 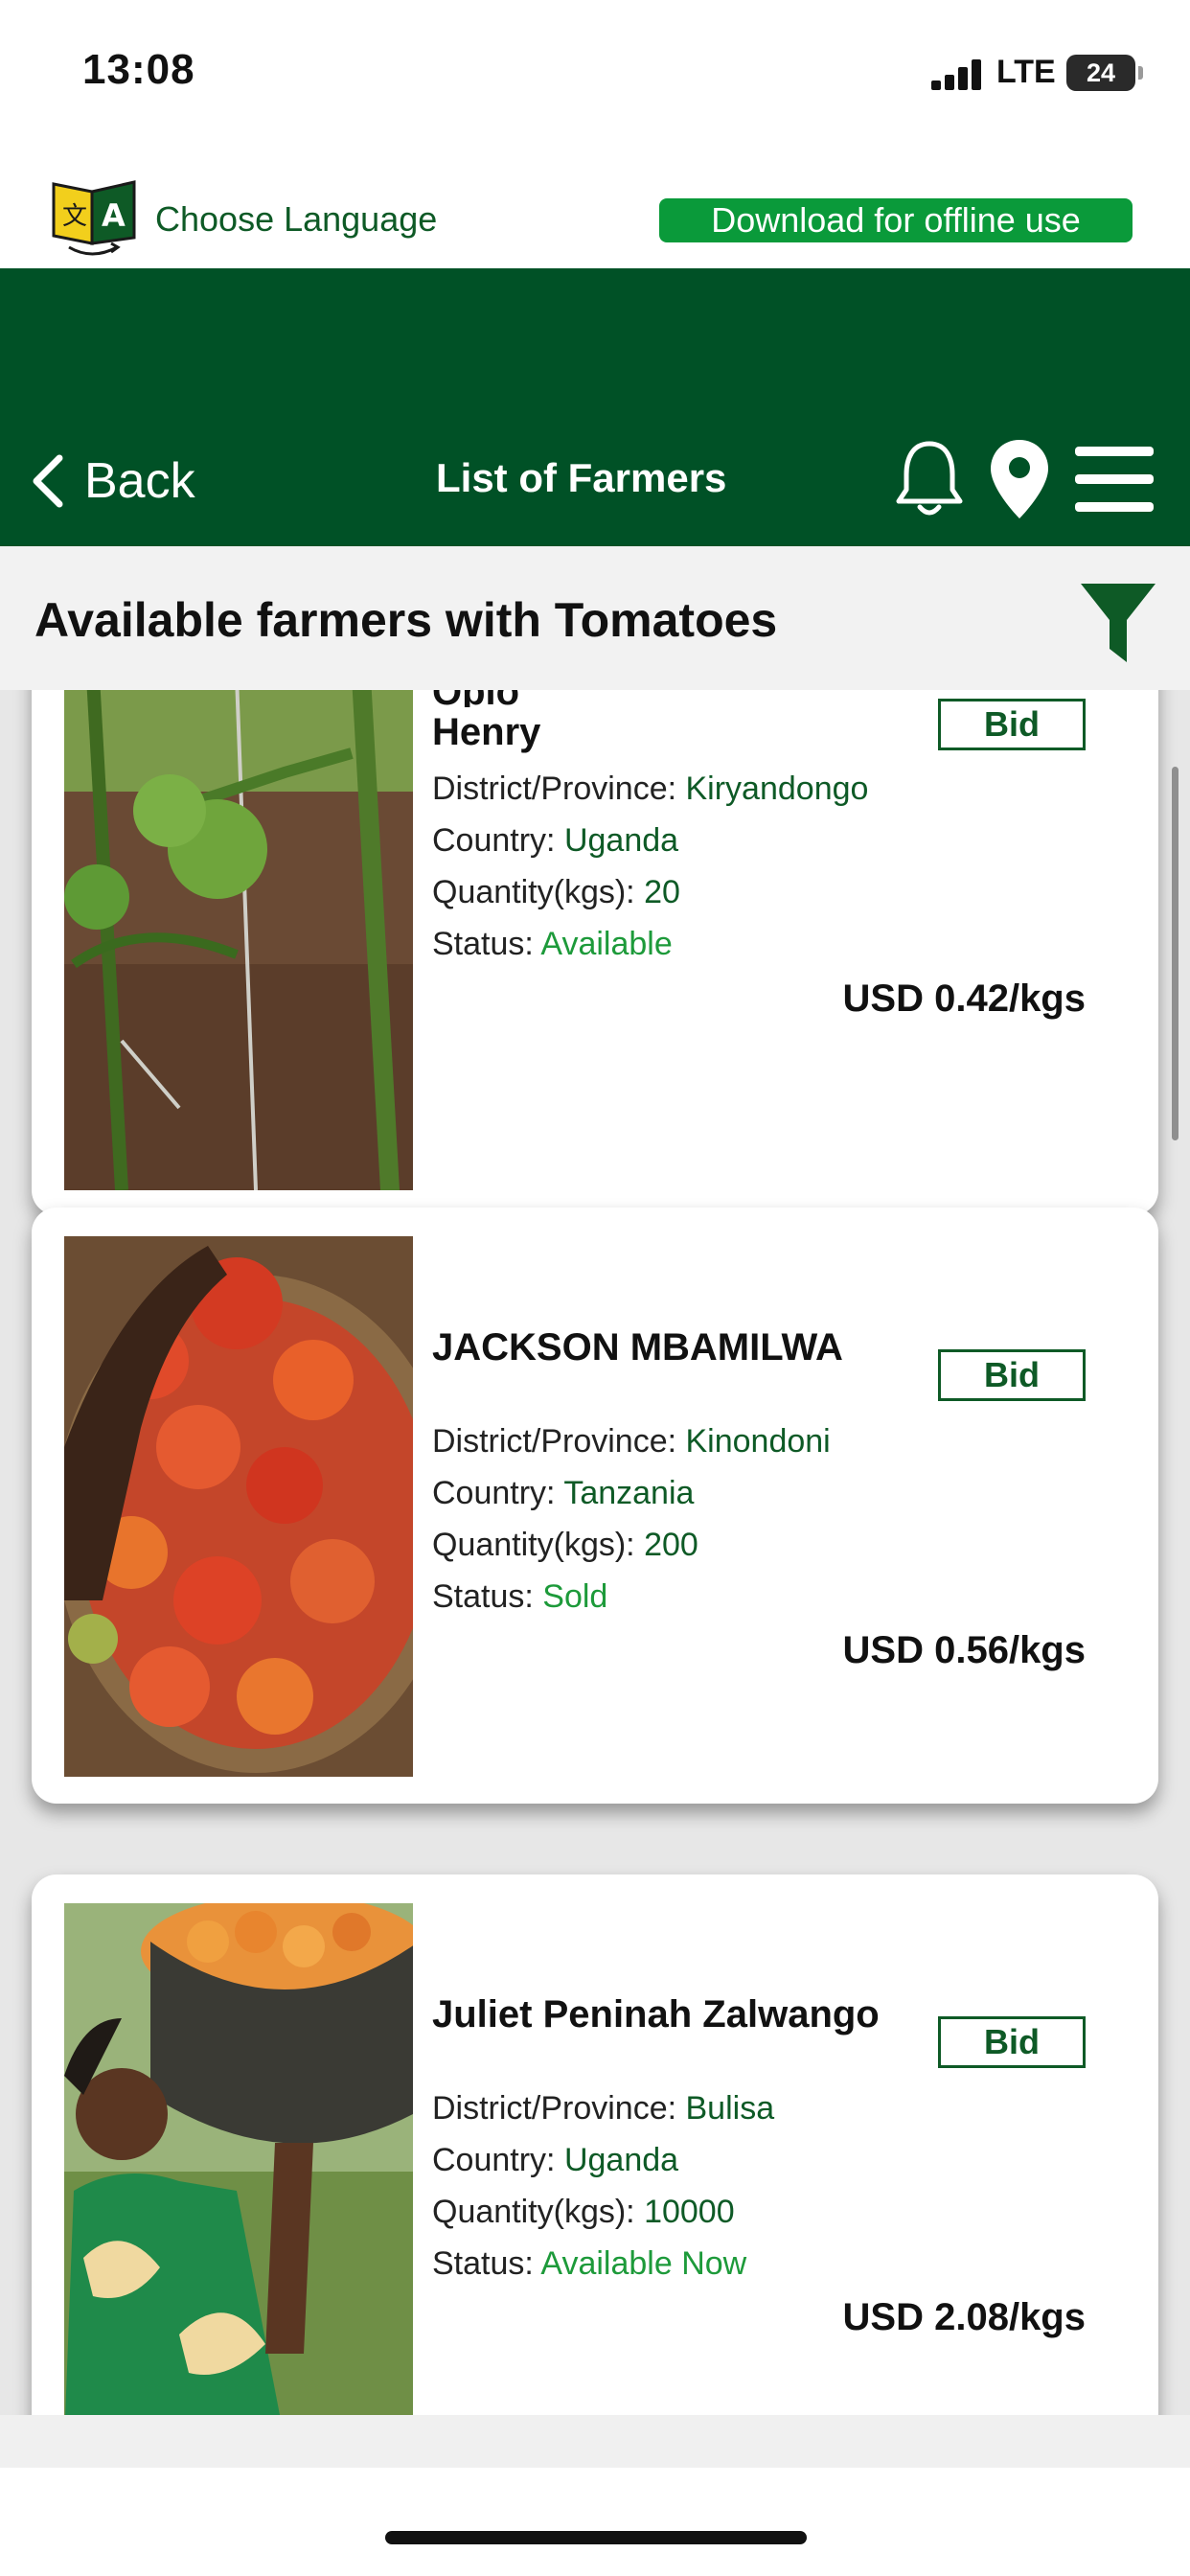 I want to click on svg-text: 文, so click(x=74, y=216).